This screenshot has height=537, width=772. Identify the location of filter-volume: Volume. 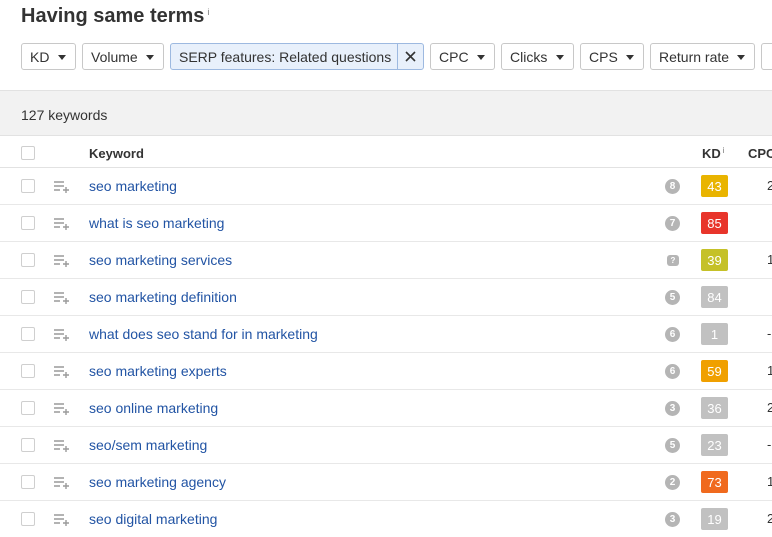
(123, 56).